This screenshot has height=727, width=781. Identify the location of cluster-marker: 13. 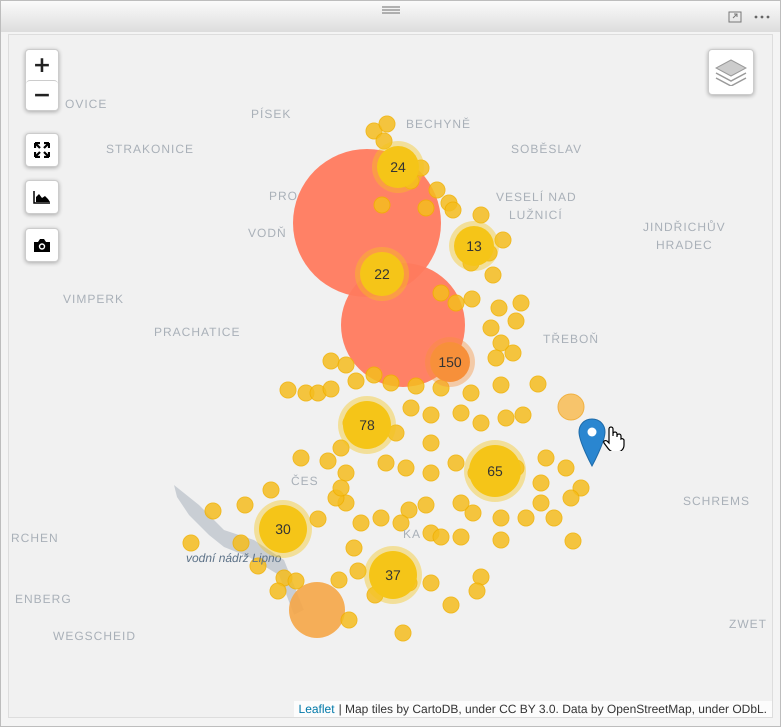
(474, 246).